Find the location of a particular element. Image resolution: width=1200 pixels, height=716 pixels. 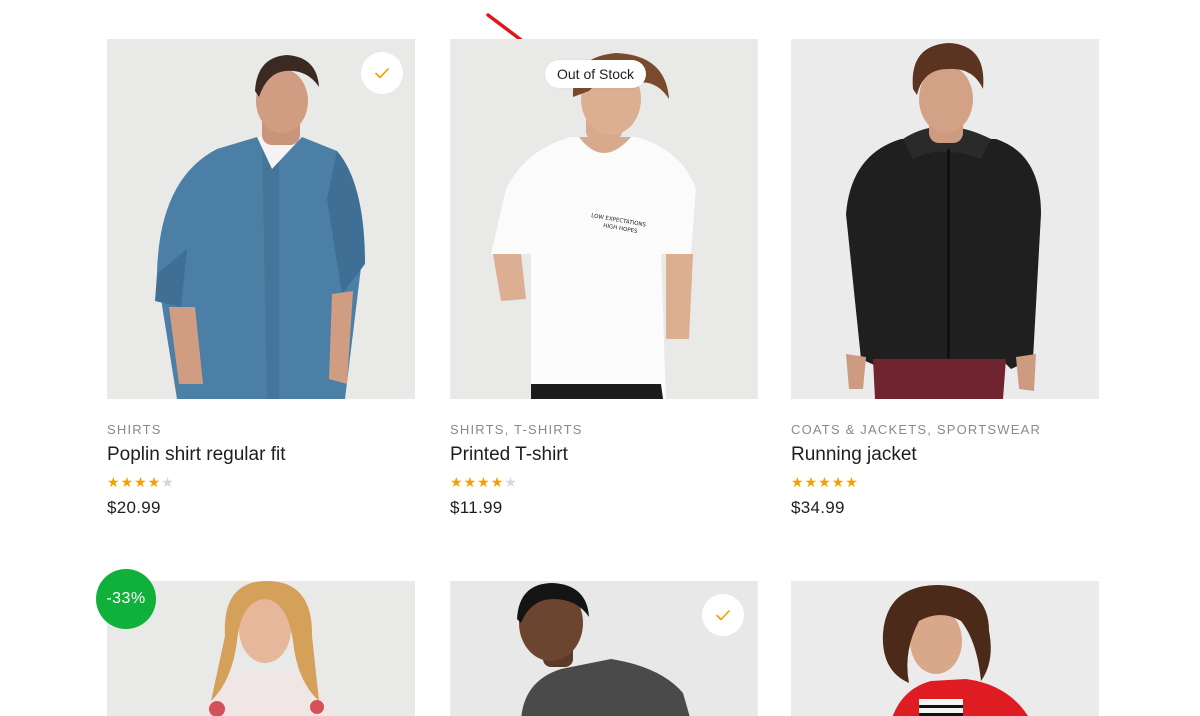

product-title: Poplin shirt regular fit is located at coordinates (261, 455).